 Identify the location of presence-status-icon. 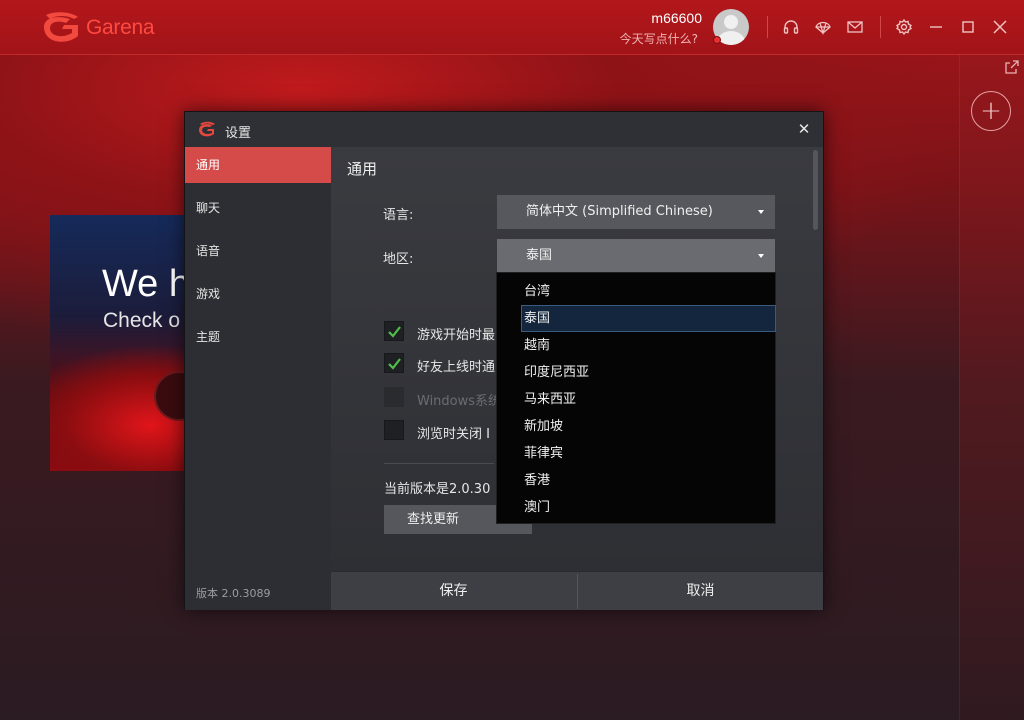
(717, 40).